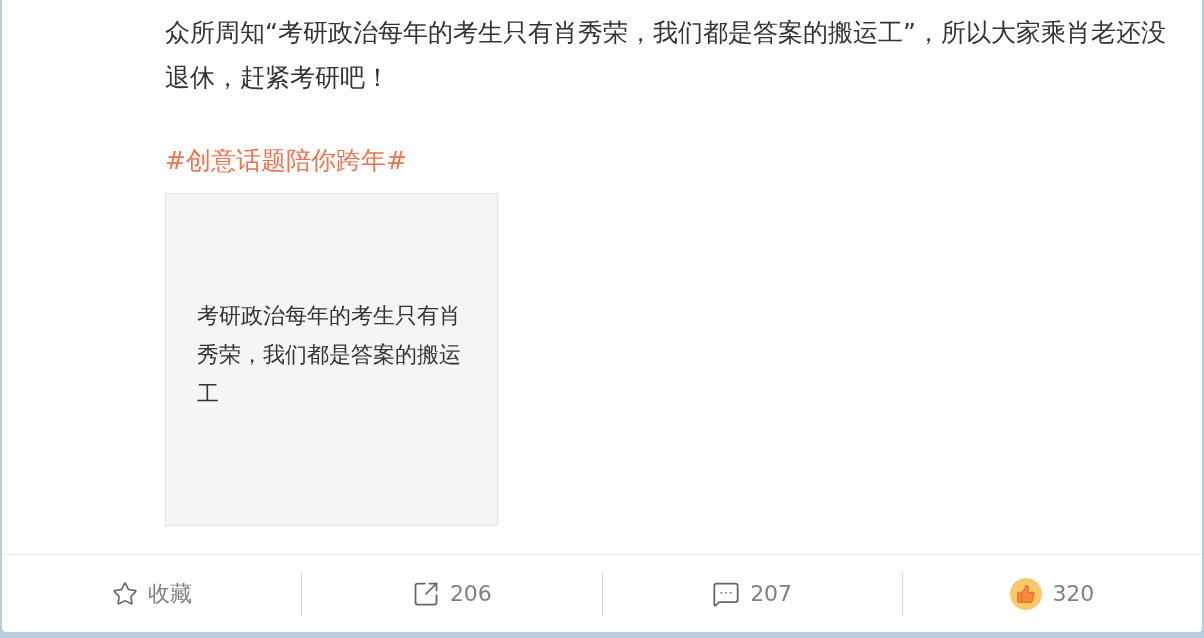  What do you see at coordinates (124, 593) in the screenshot?
I see `star-icon` at bounding box center [124, 593].